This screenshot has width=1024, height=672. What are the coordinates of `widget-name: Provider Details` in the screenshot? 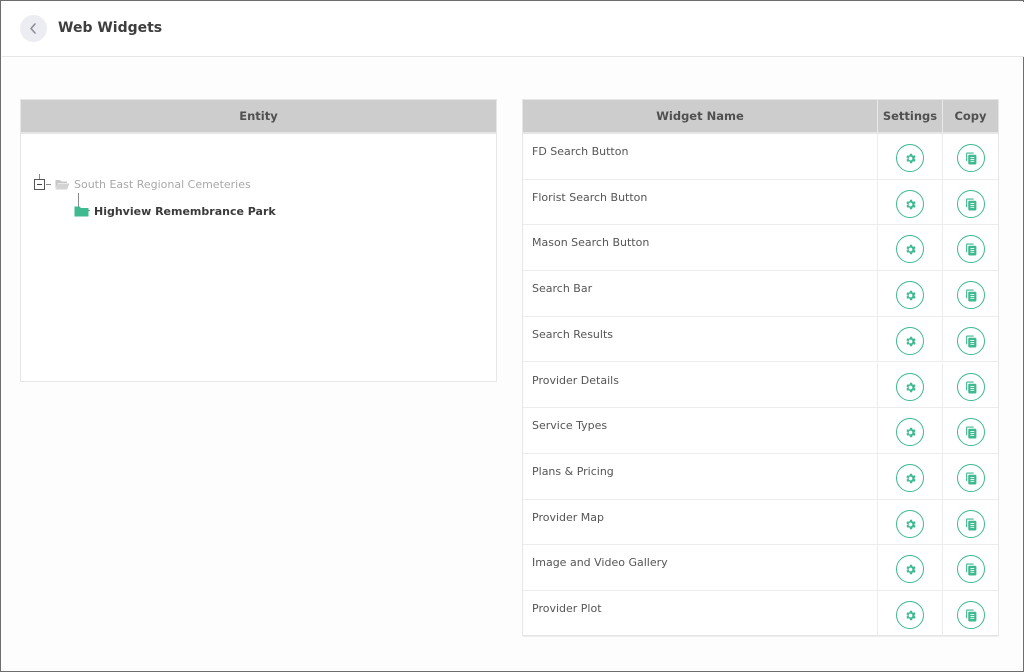 It's located at (575, 380).